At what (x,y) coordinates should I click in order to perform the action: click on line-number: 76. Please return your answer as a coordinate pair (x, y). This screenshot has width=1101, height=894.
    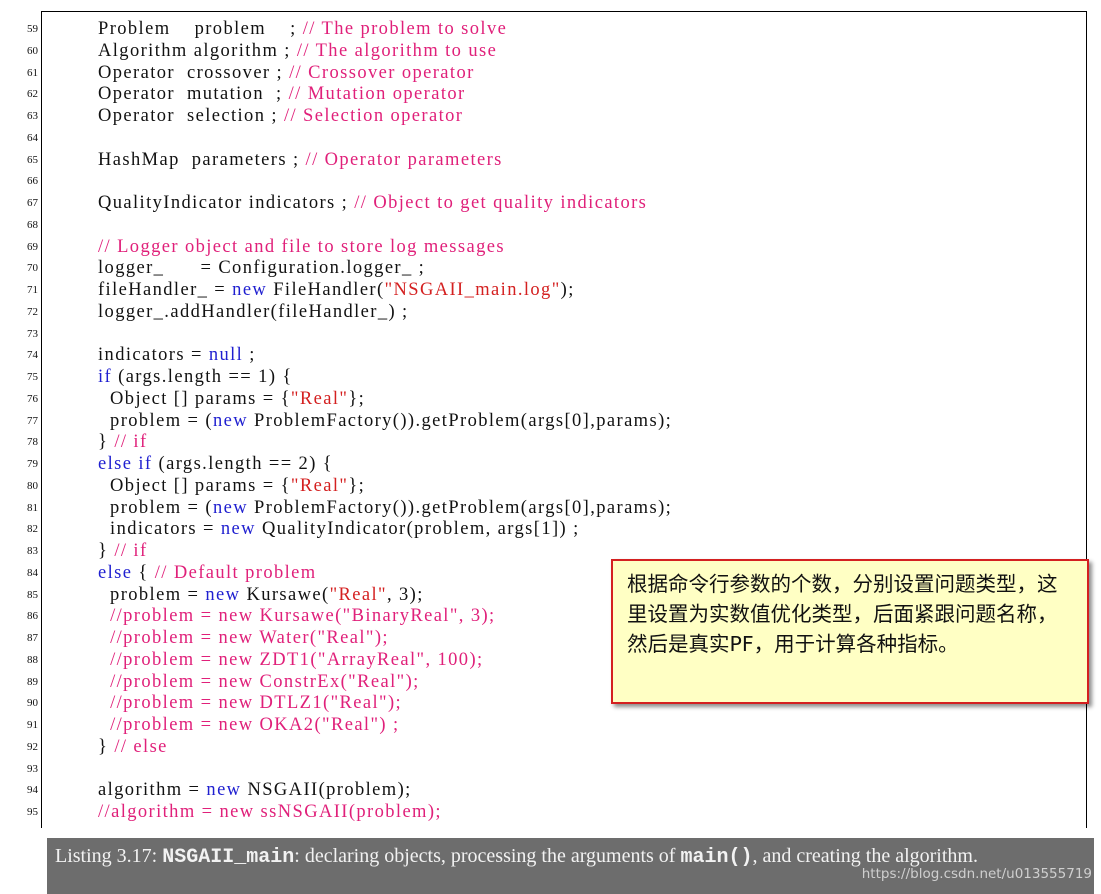
    Looking at the image, I should click on (32, 398).